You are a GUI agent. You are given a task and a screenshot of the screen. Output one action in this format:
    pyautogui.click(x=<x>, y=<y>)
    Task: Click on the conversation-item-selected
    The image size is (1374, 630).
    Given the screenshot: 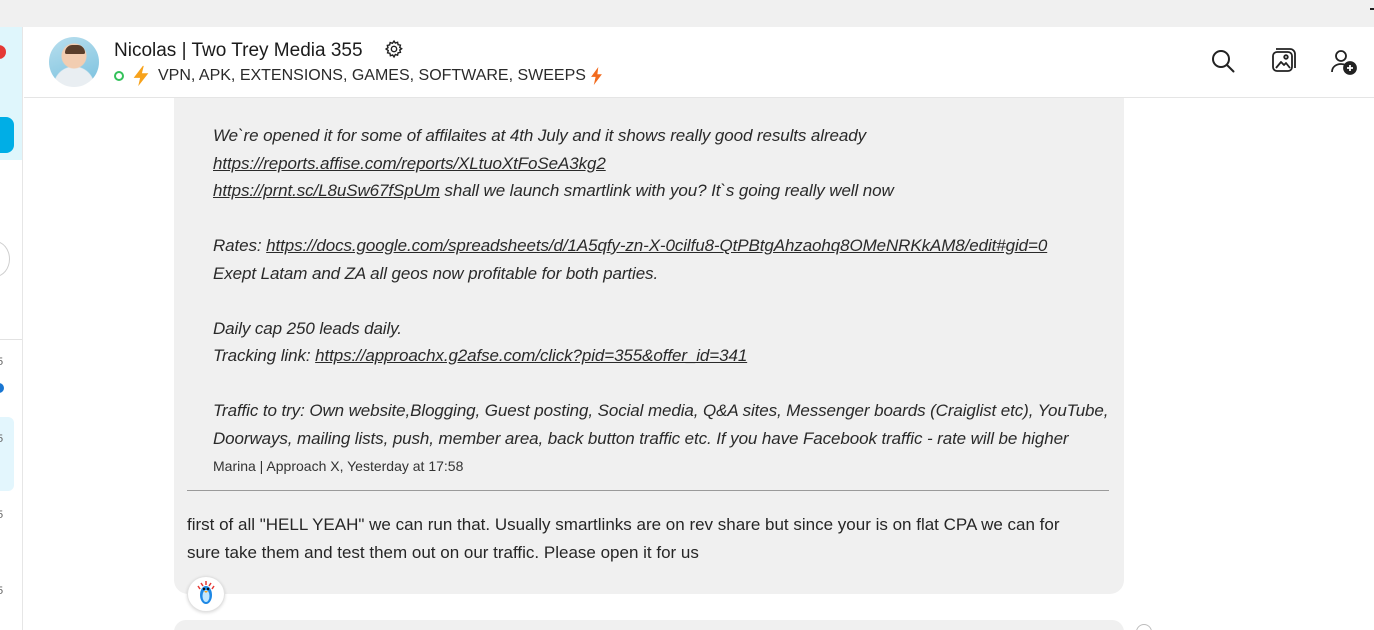 What is the action you would take?
    pyautogui.click(x=7, y=454)
    